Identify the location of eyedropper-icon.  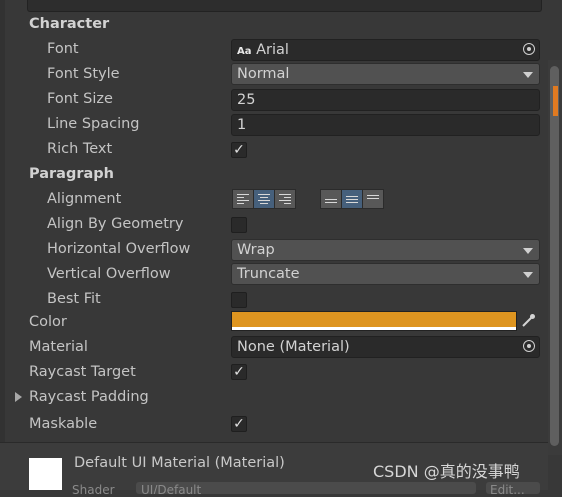
(528, 320).